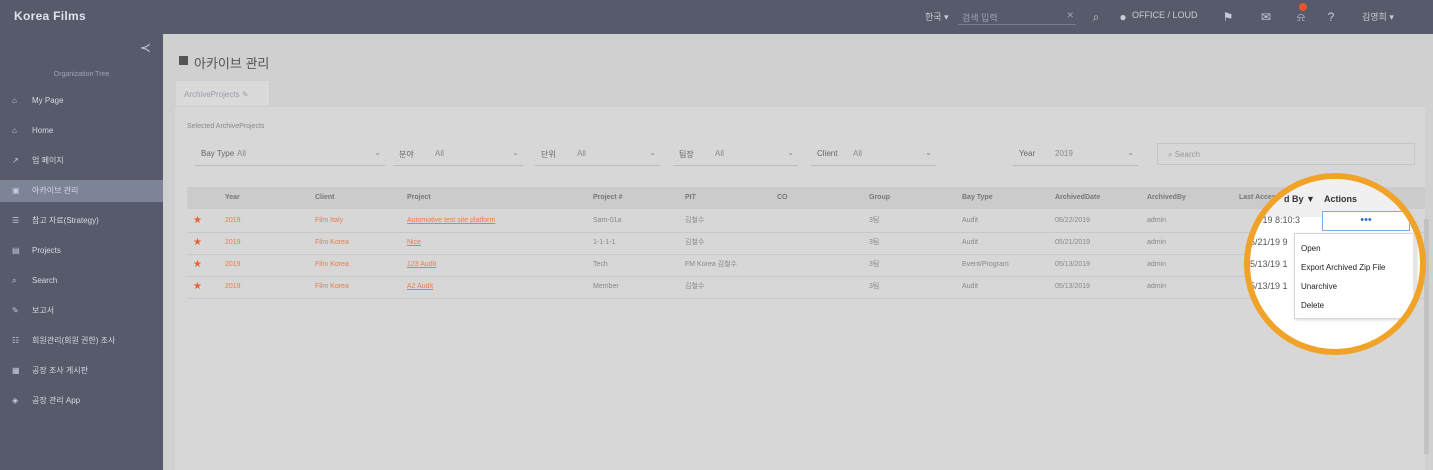 The image size is (1433, 470). What do you see at coordinates (1017, 17) in the screenshot?
I see `top-search-input: 검색 입력 ✕` at bounding box center [1017, 17].